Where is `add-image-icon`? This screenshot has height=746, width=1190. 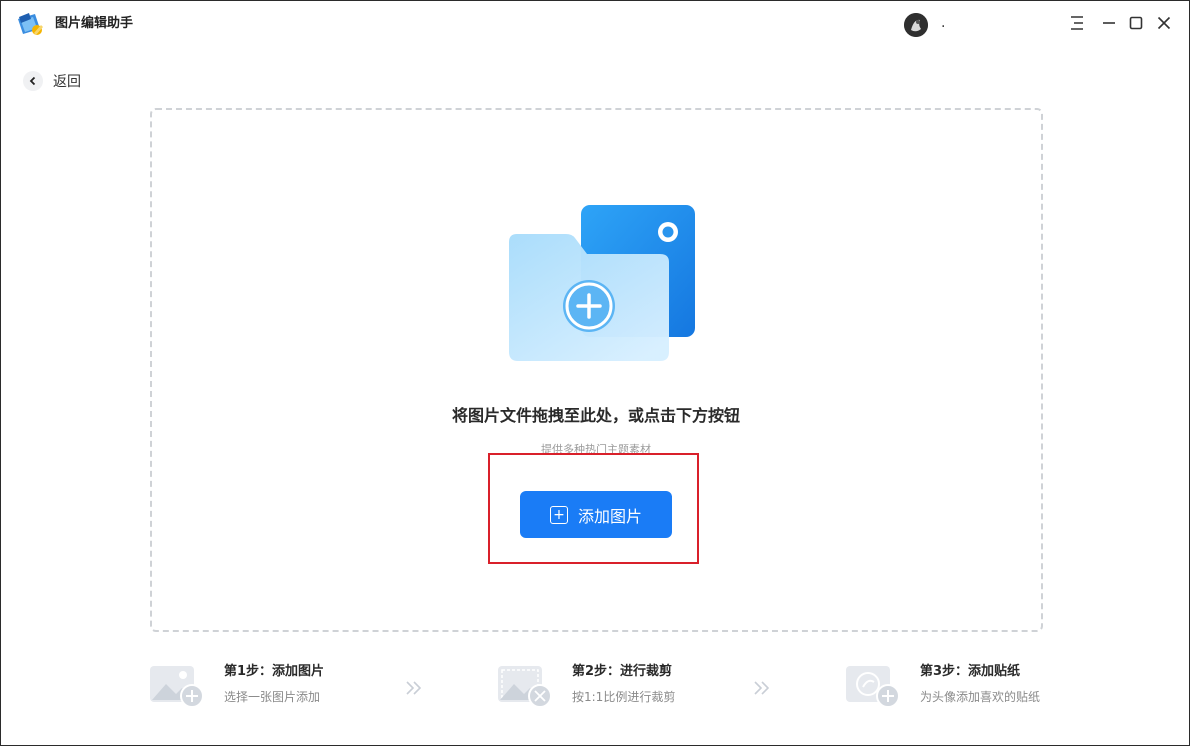
add-image-icon is located at coordinates (177, 687).